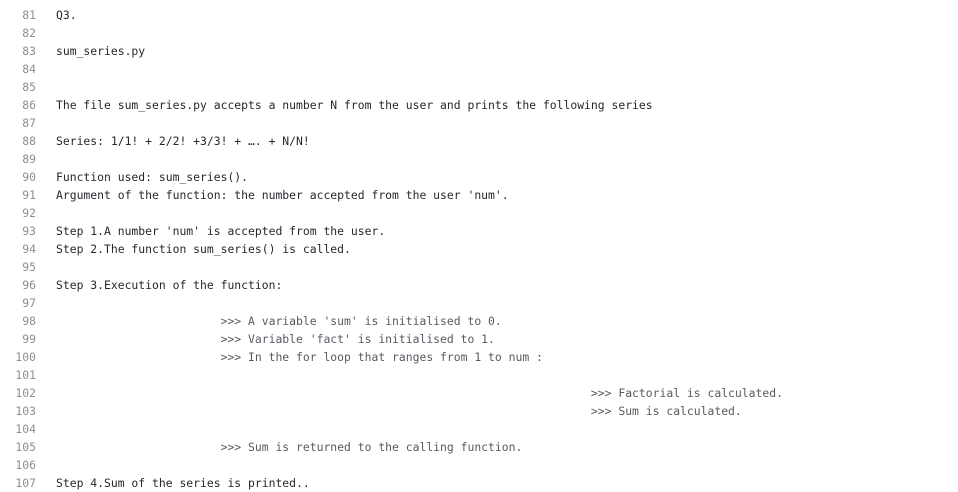  Describe the element at coordinates (29, 321) in the screenshot. I see `line-number: 98` at that location.